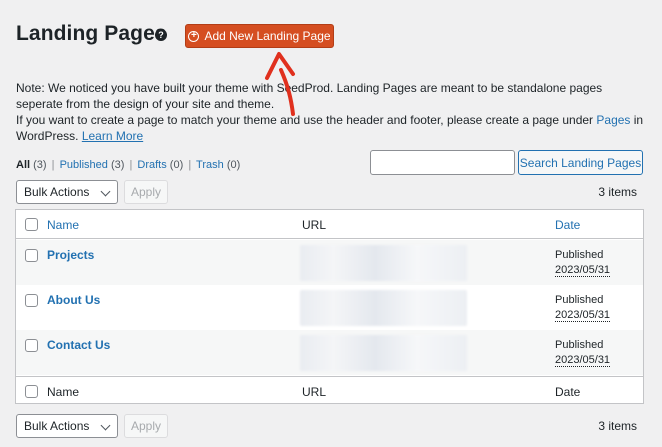 The image size is (662, 447). I want to click on page-title-link: Contact Us, so click(78, 345).